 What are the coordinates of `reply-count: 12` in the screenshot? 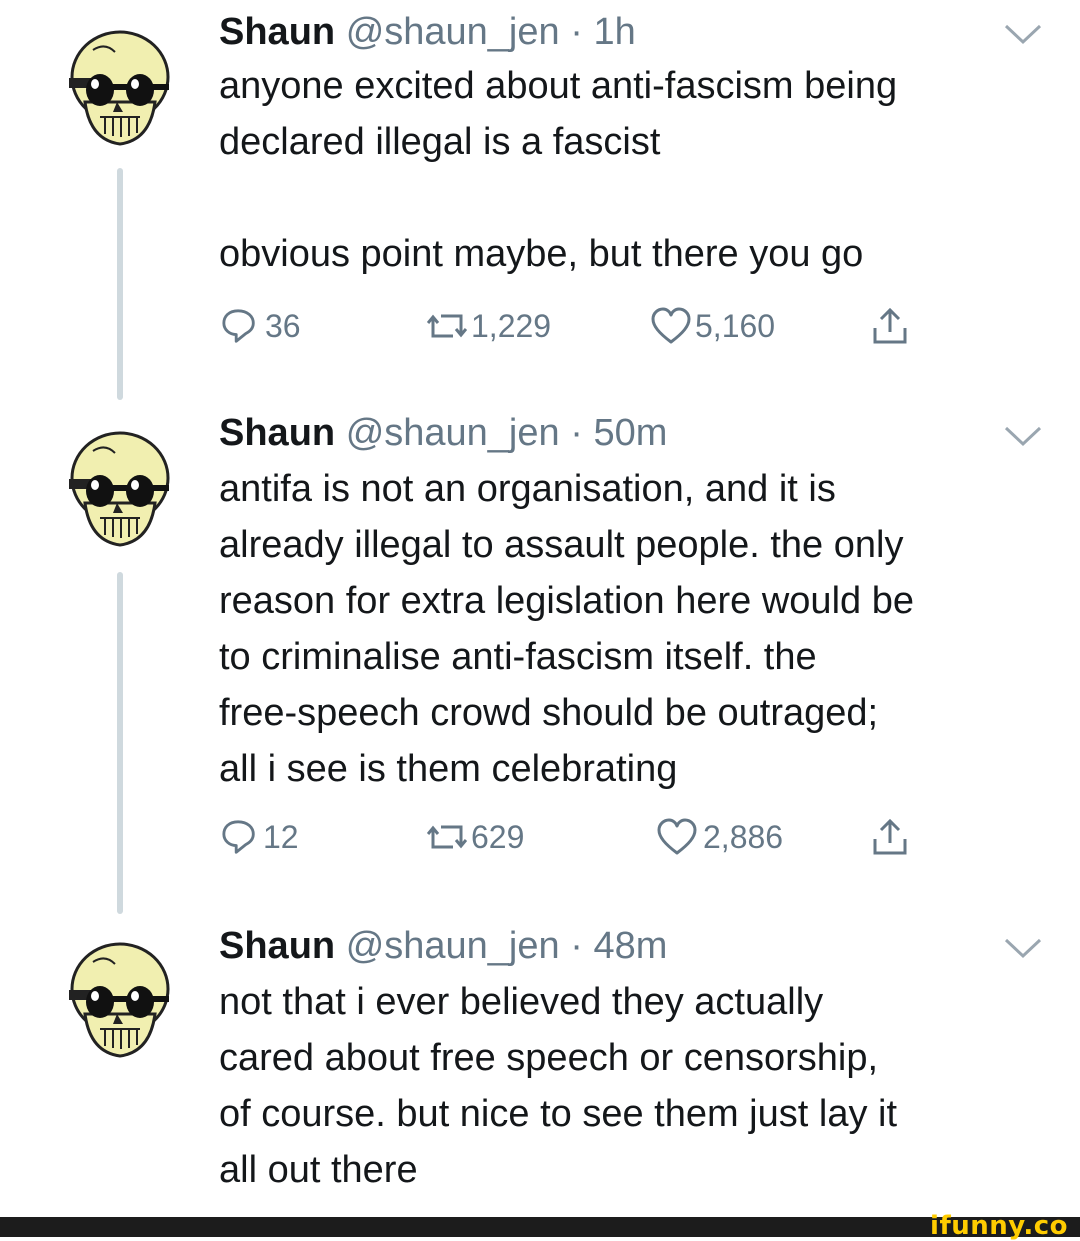 It's located at (281, 836).